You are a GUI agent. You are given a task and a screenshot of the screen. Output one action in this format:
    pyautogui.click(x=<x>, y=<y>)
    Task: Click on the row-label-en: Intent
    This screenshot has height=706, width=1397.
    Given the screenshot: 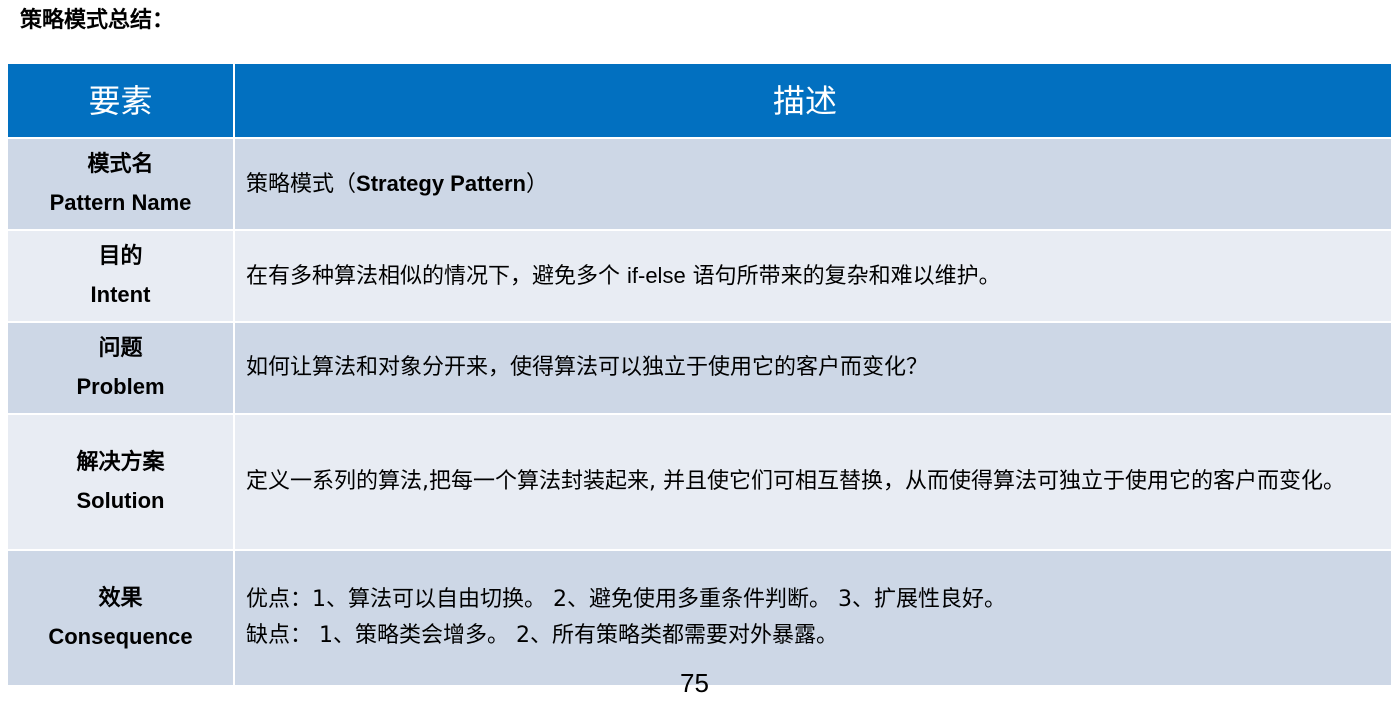 What is the action you would take?
    pyautogui.click(x=120, y=294)
    